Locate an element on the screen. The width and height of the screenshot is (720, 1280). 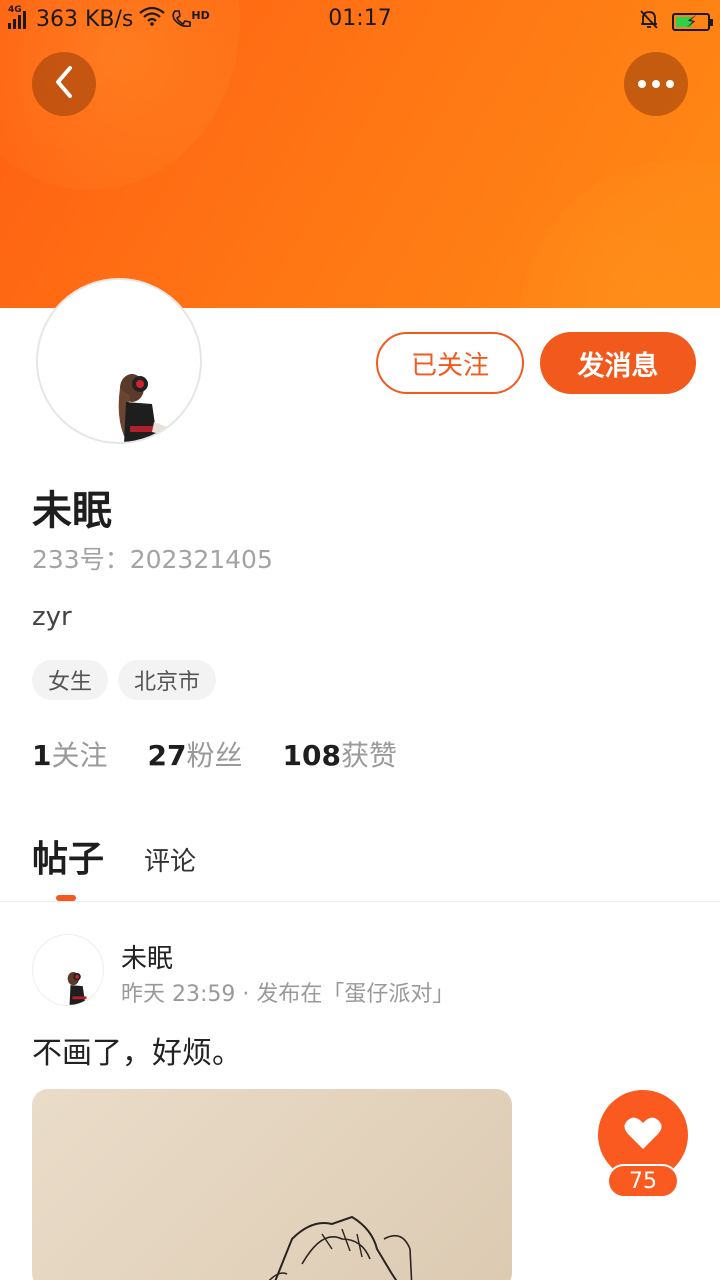
likes-count: 108 is located at coordinates (311, 755).